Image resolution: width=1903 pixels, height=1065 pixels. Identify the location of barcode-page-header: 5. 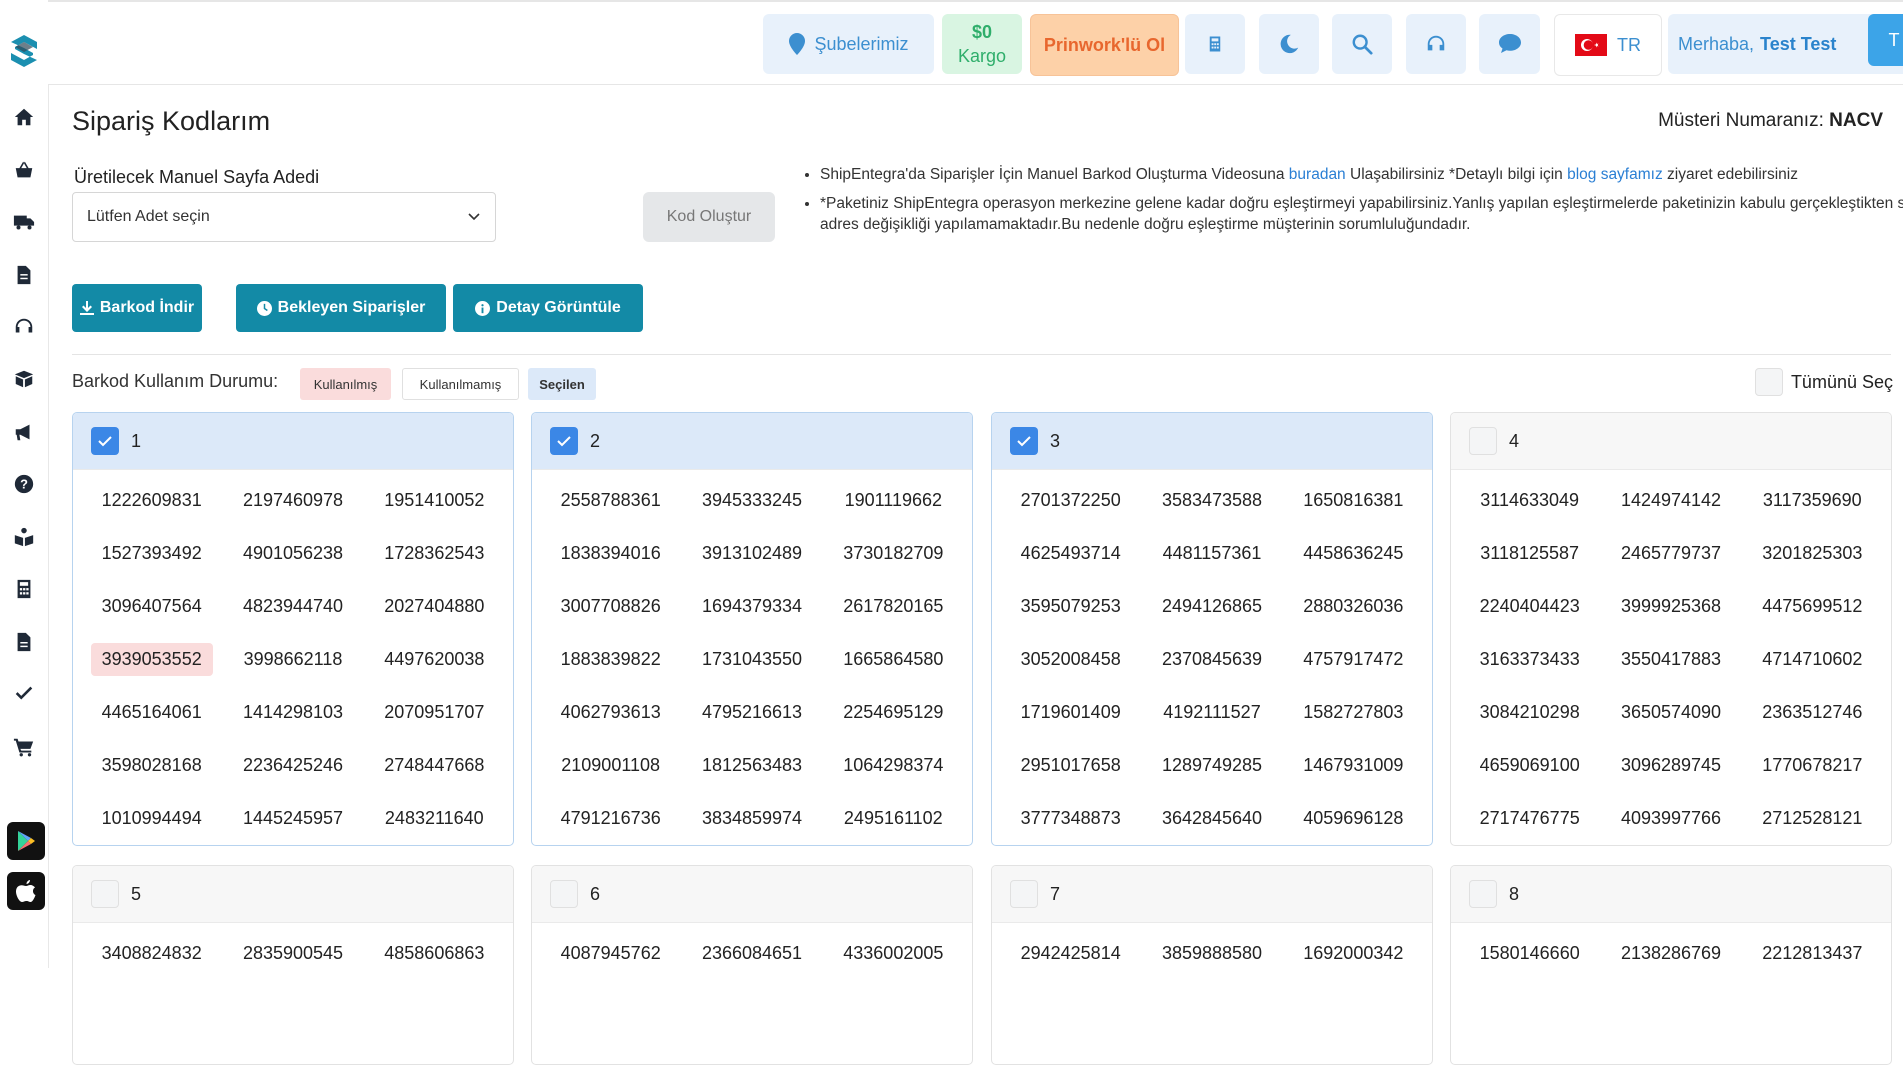
(293, 894).